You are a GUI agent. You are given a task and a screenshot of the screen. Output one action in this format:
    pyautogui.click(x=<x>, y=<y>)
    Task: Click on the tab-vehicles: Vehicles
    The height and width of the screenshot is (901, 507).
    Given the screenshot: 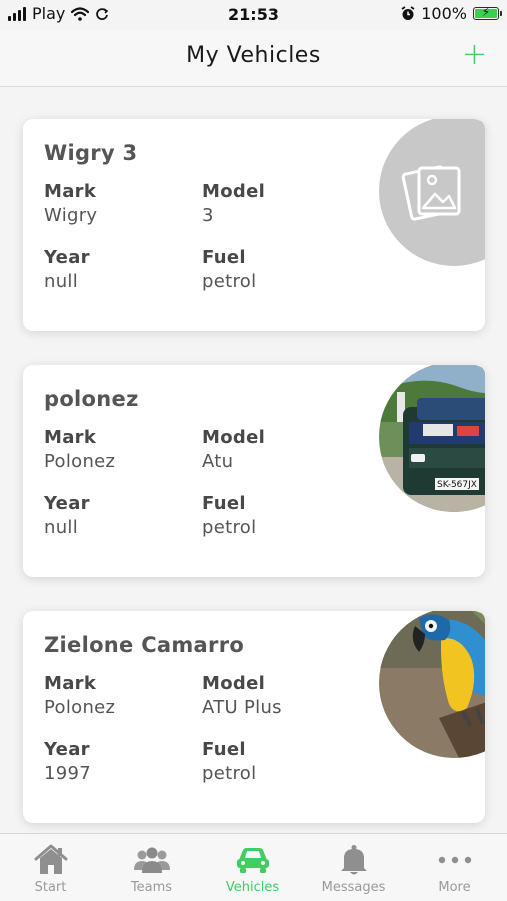 What is the action you would take?
    pyautogui.click(x=252, y=867)
    